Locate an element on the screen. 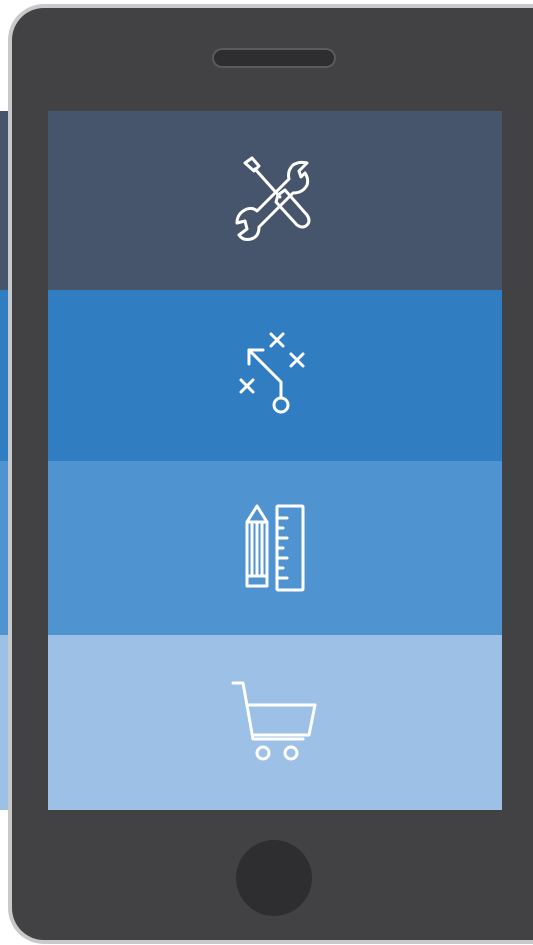 Image resolution: width=533 pixels, height=945 pixels. shopping-cart-icon is located at coordinates (274, 720).